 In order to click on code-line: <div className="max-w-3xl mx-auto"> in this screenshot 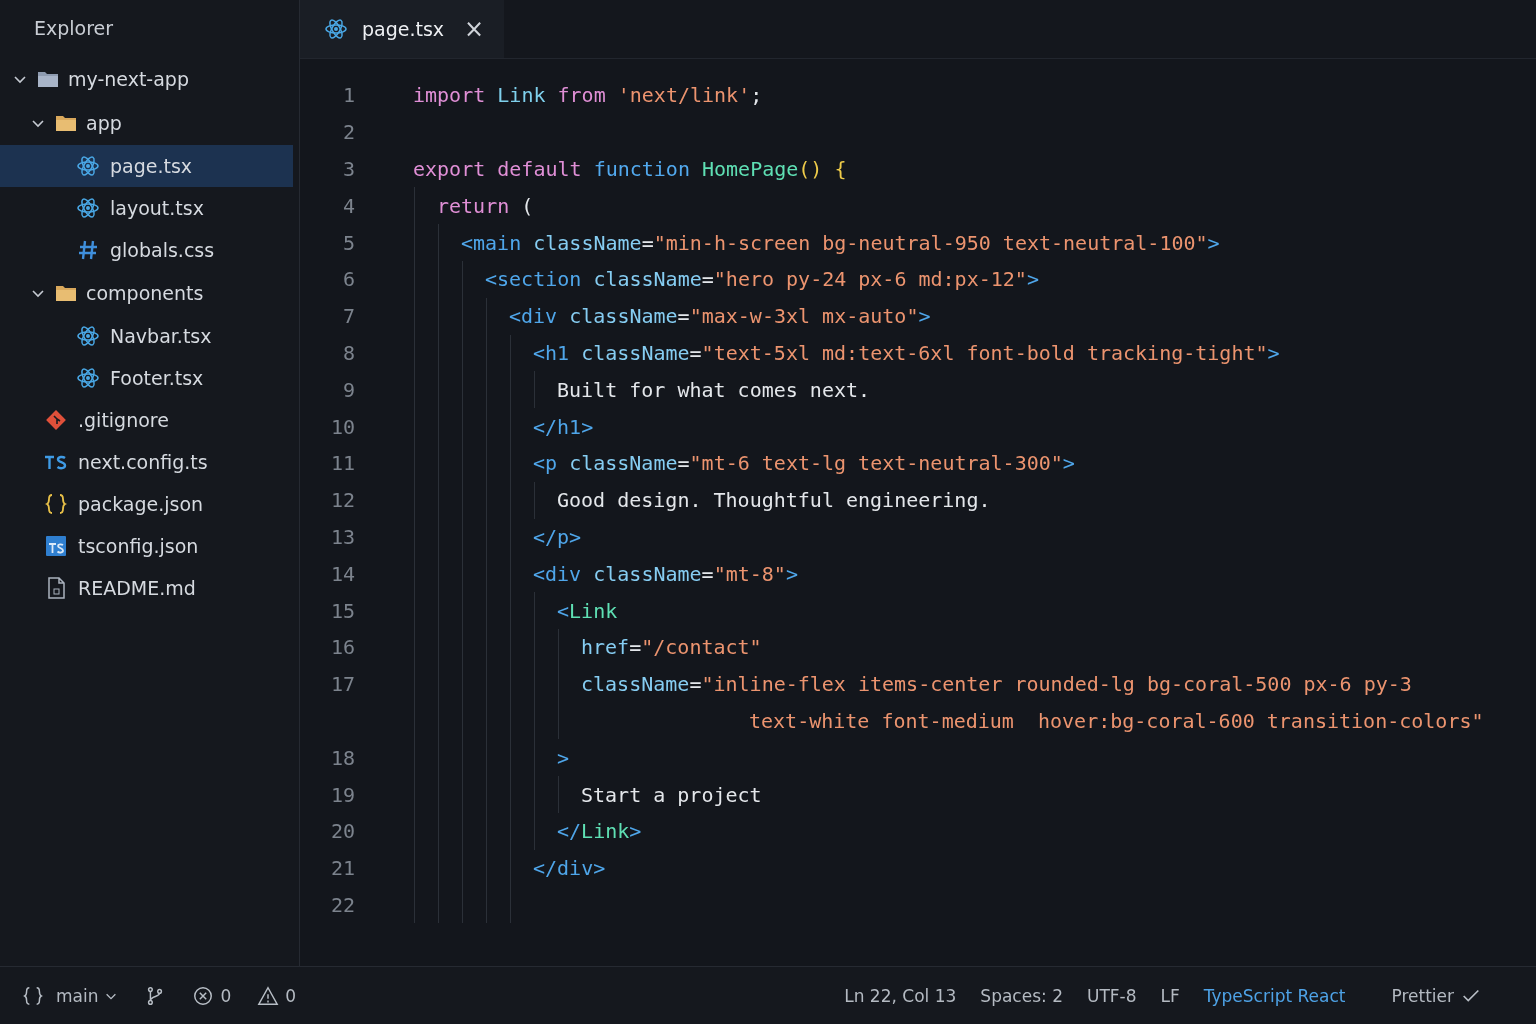, I will do `click(720, 316)`.